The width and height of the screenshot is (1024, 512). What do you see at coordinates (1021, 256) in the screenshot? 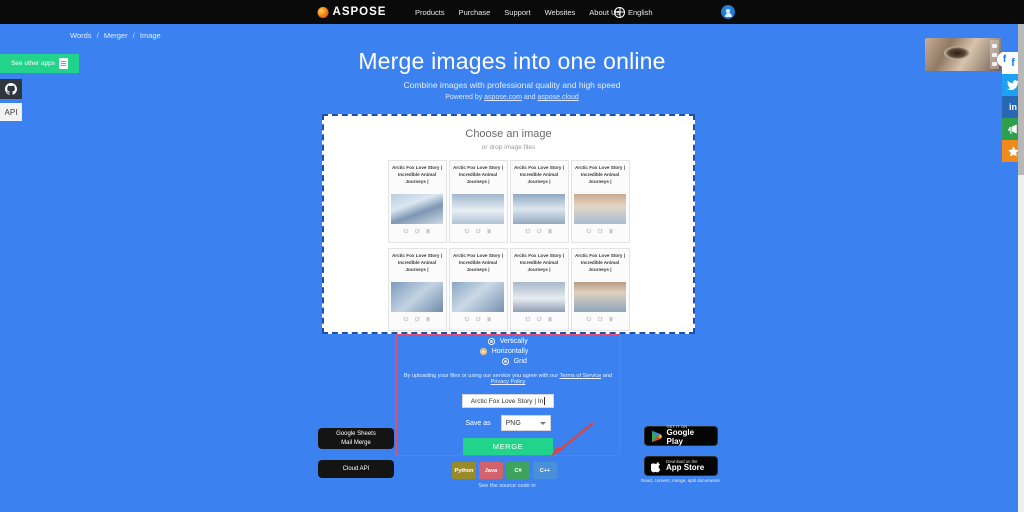
I see `page-scrollbar` at bounding box center [1021, 256].